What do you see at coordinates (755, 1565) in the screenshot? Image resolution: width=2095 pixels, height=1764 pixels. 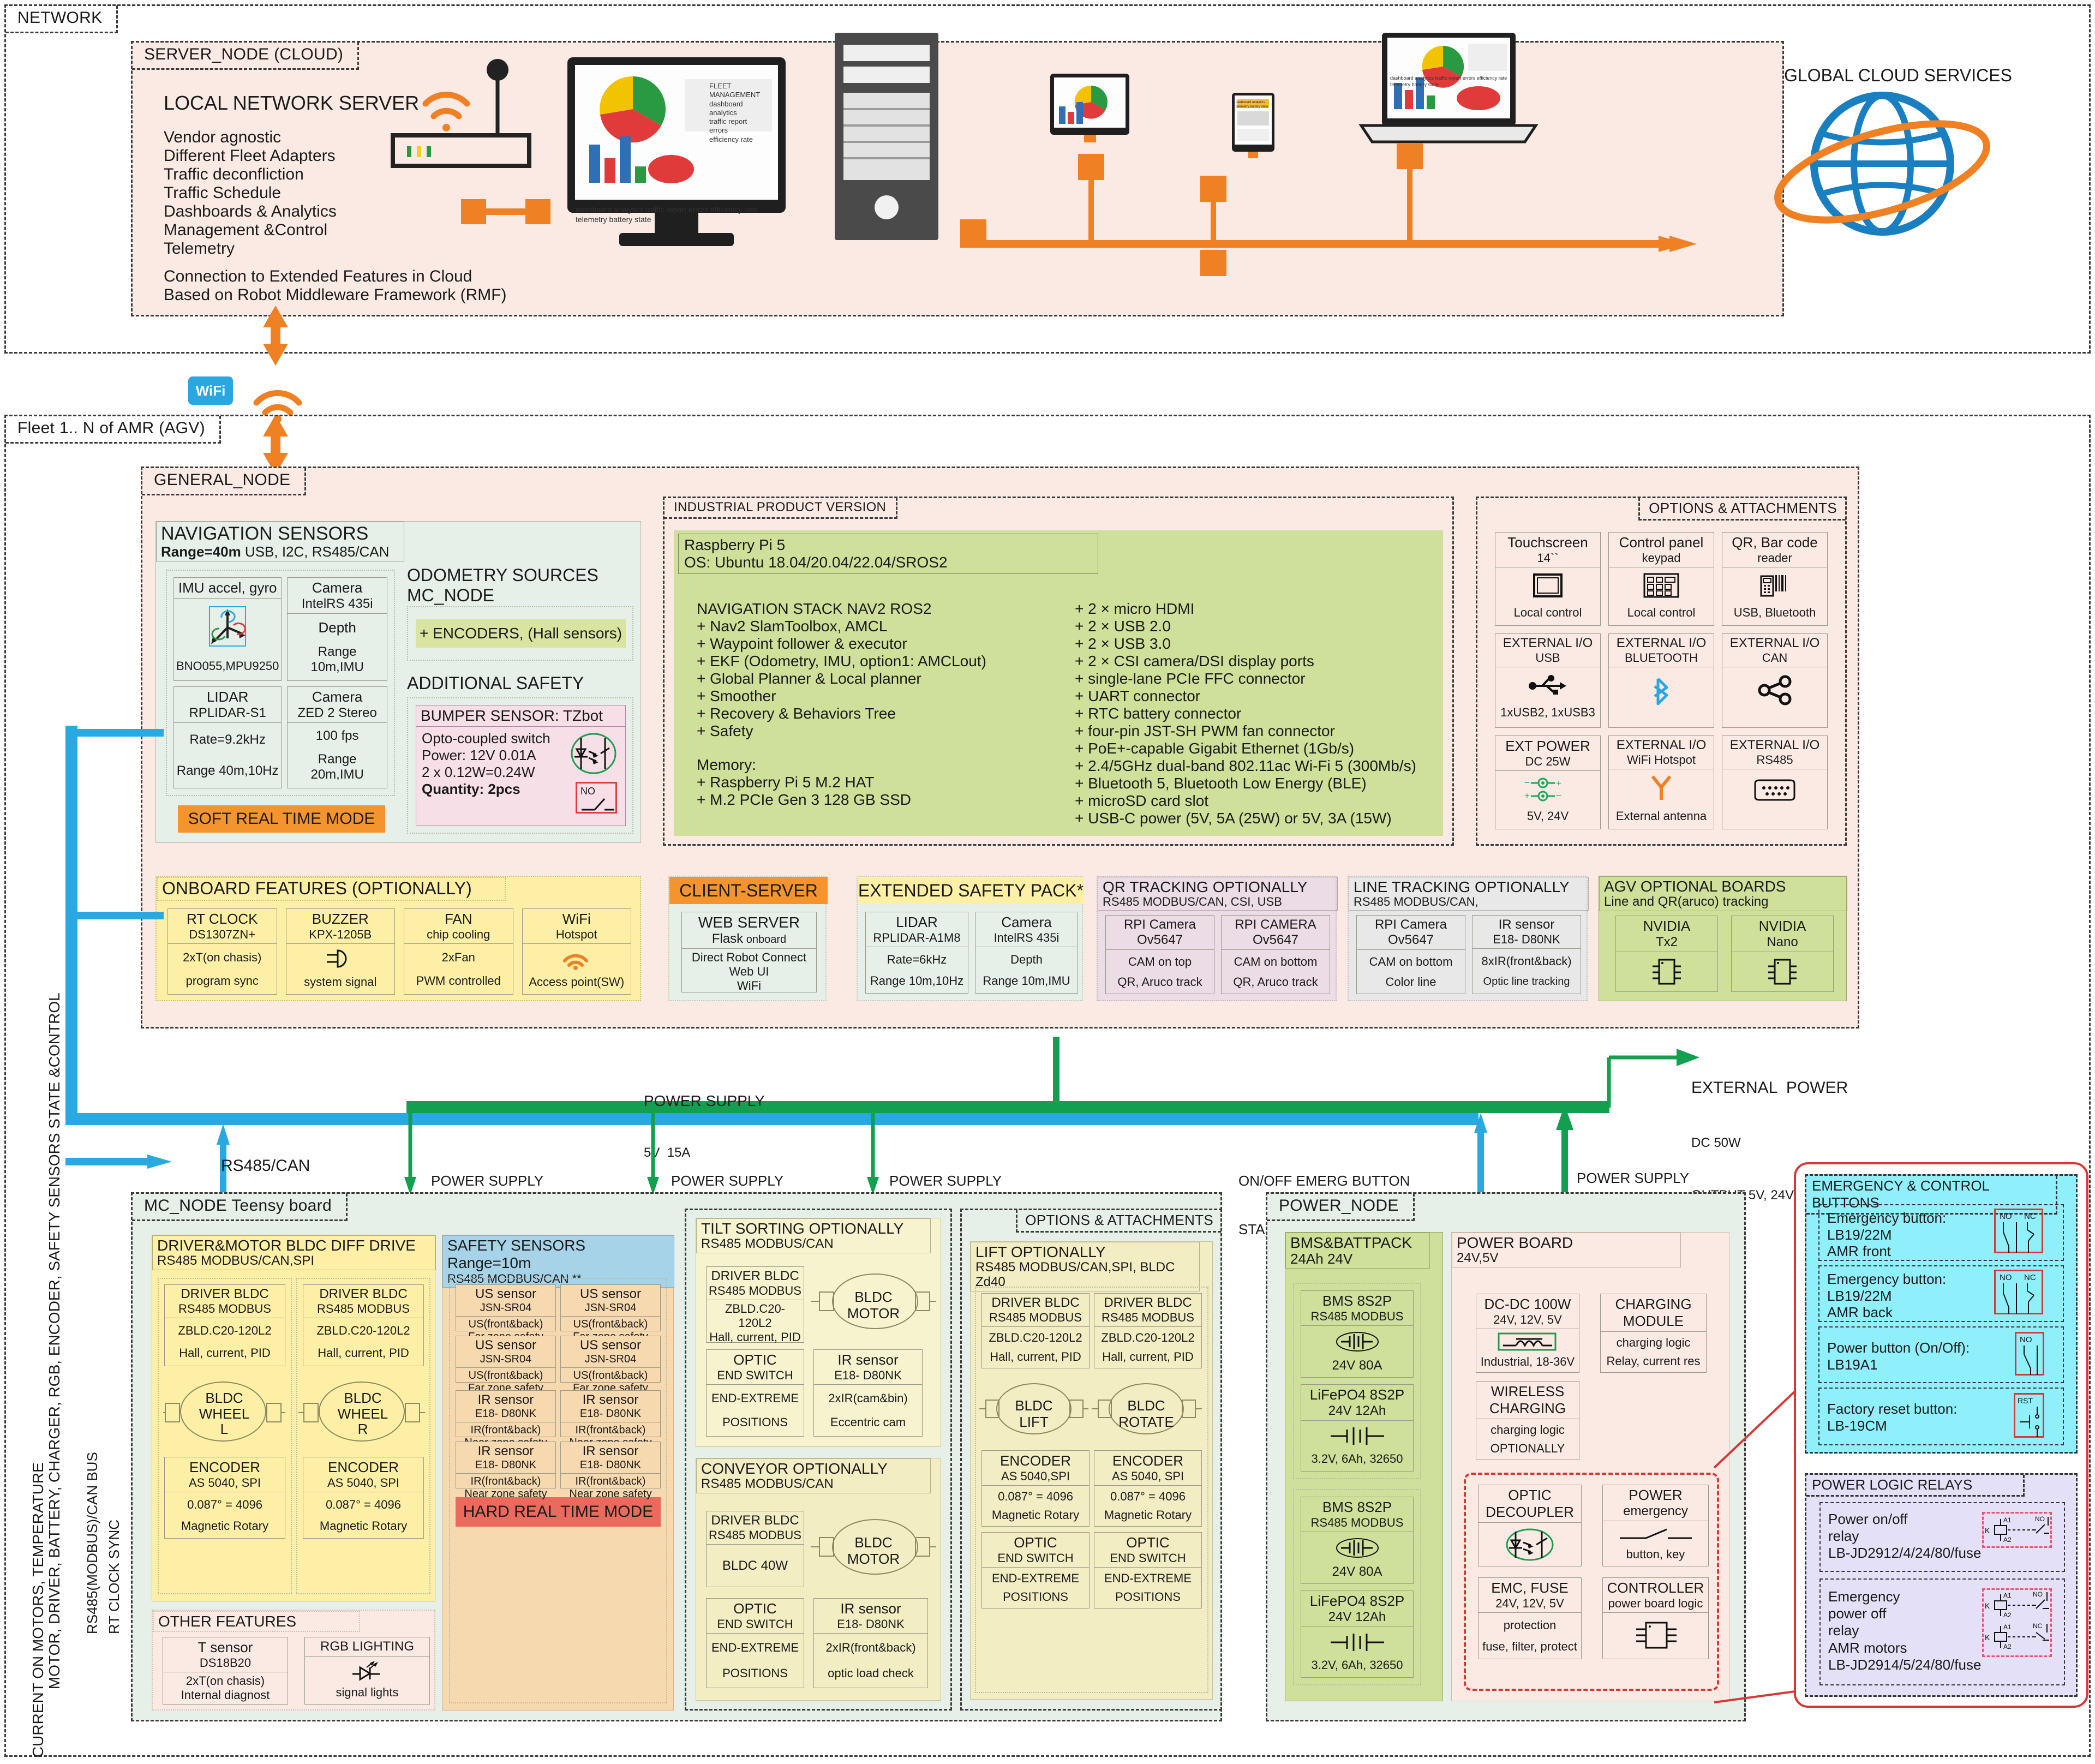 I see `card-mid: BLDC 40W` at bounding box center [755, 1565].